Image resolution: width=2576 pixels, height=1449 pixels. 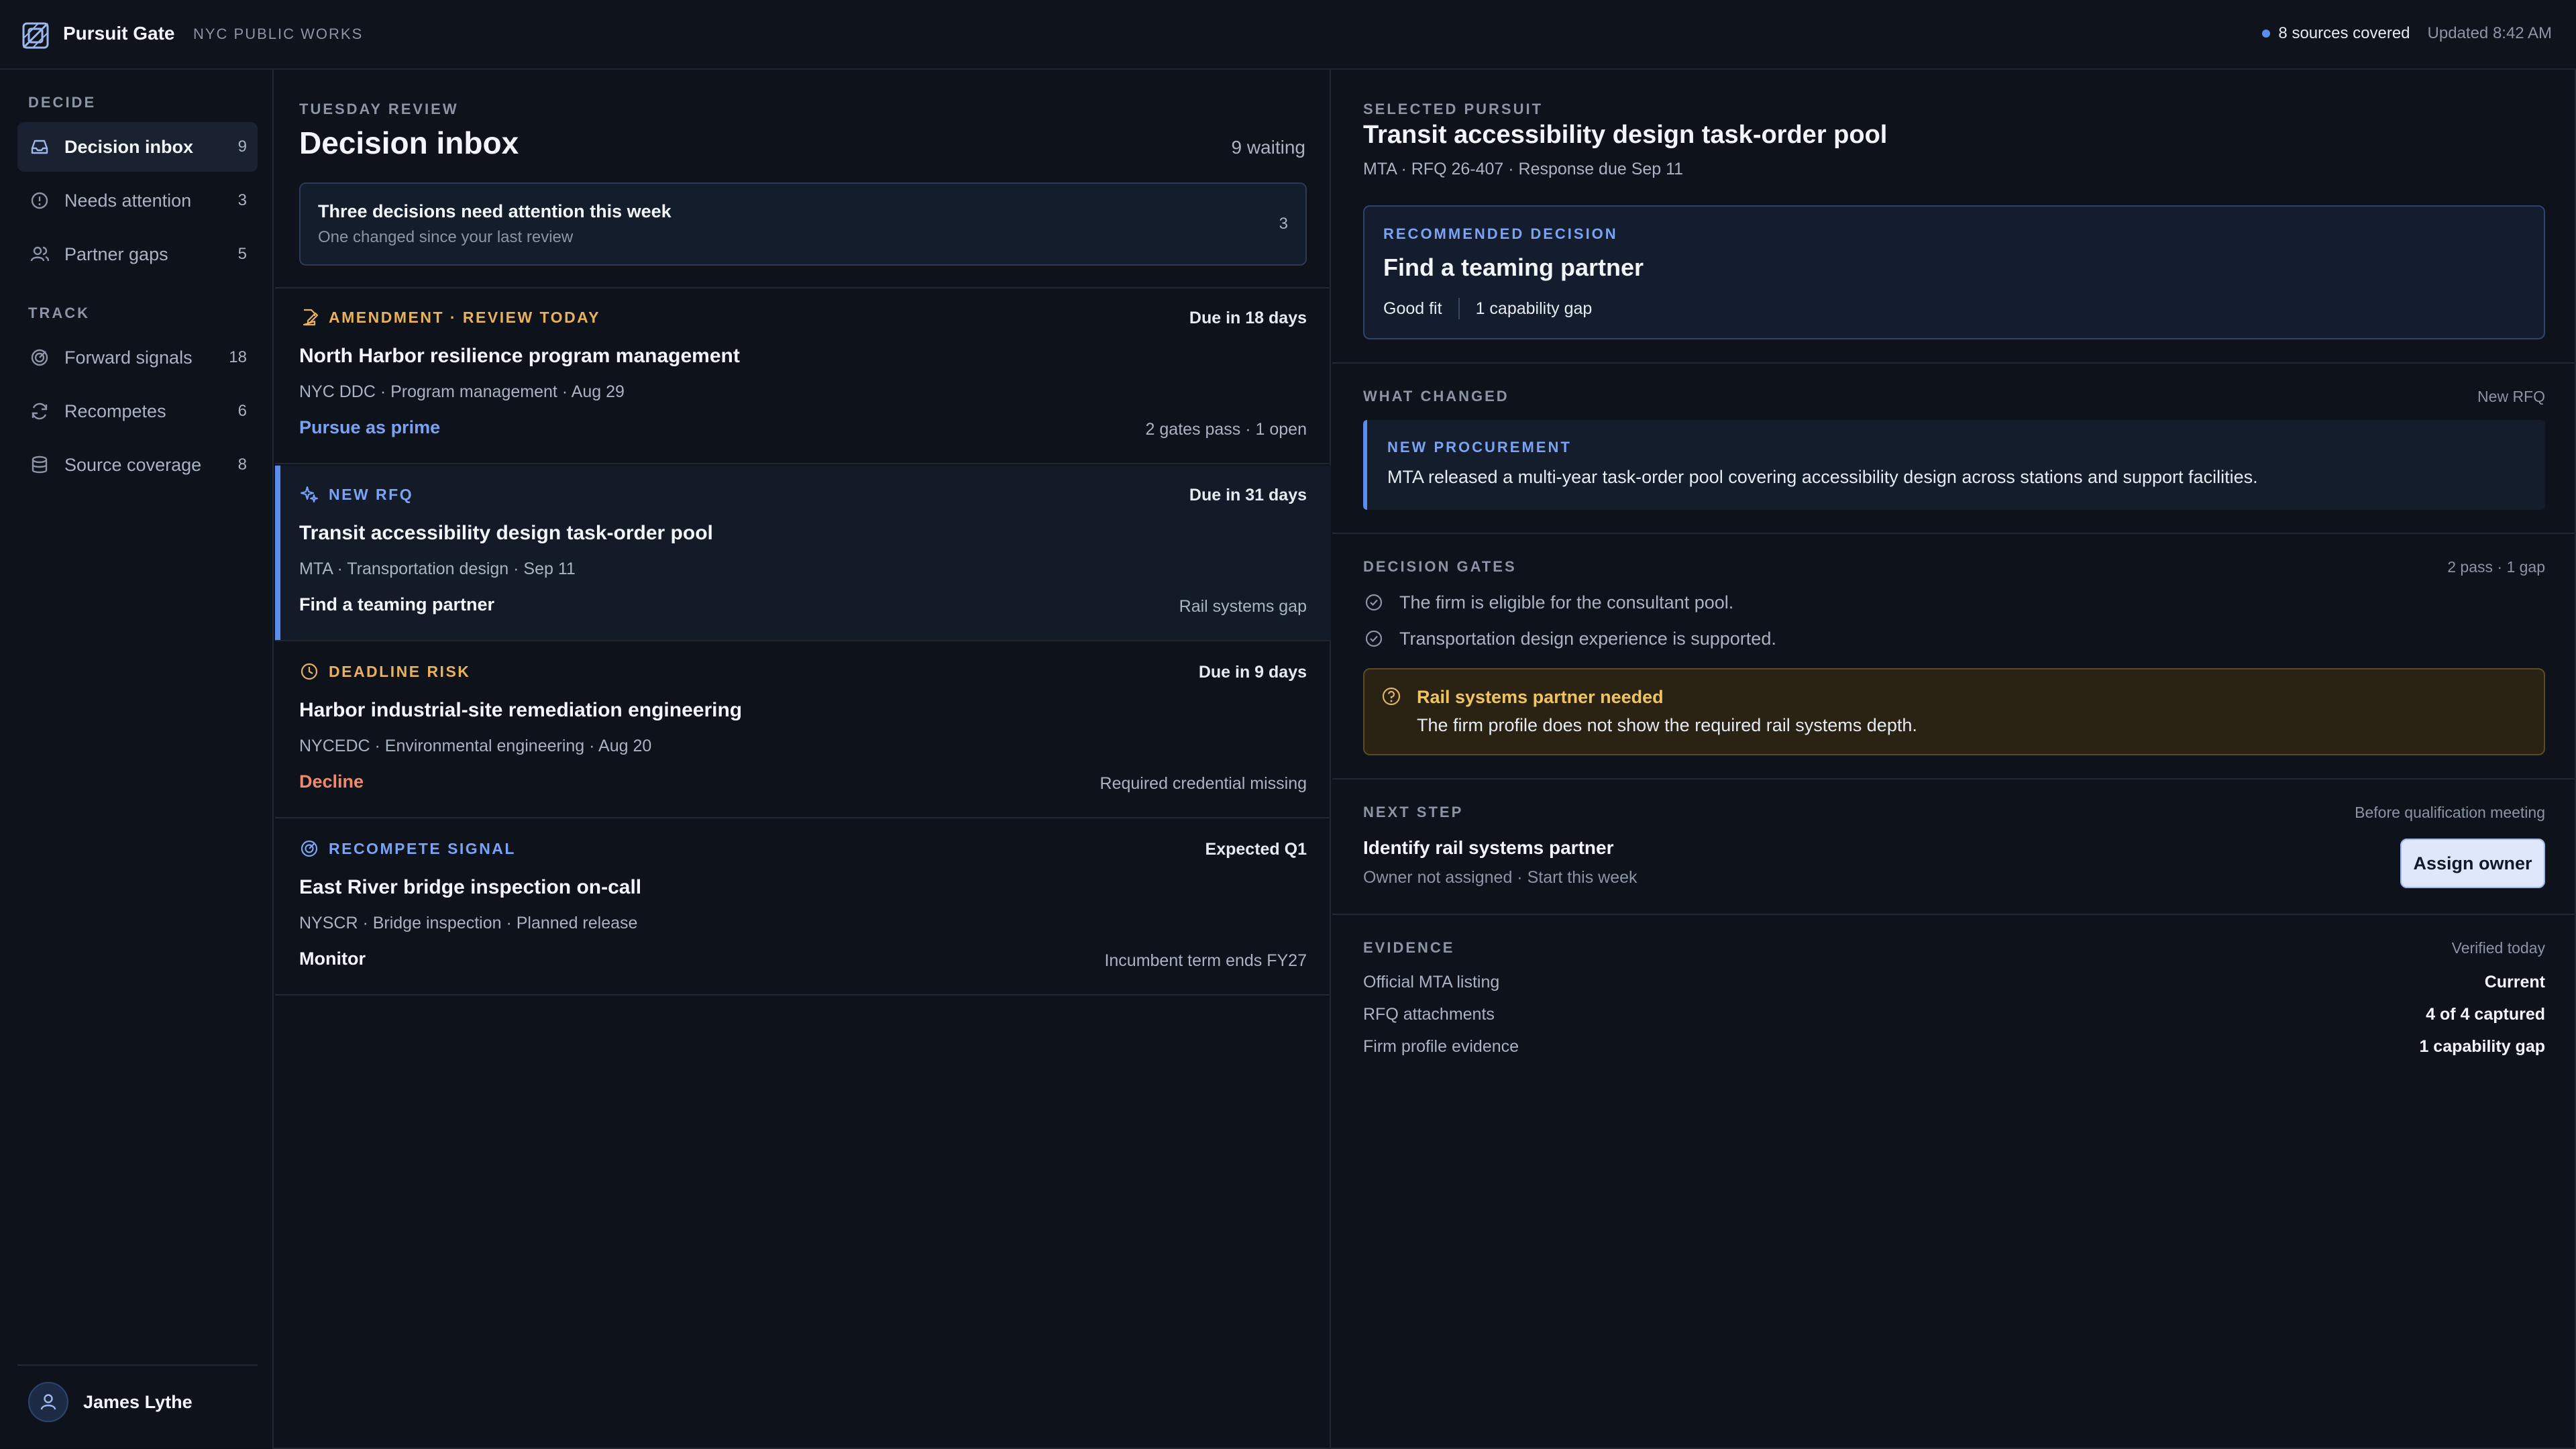 I want to click on sidebar-item-label: Needs attention, so click(x=128, y=200).